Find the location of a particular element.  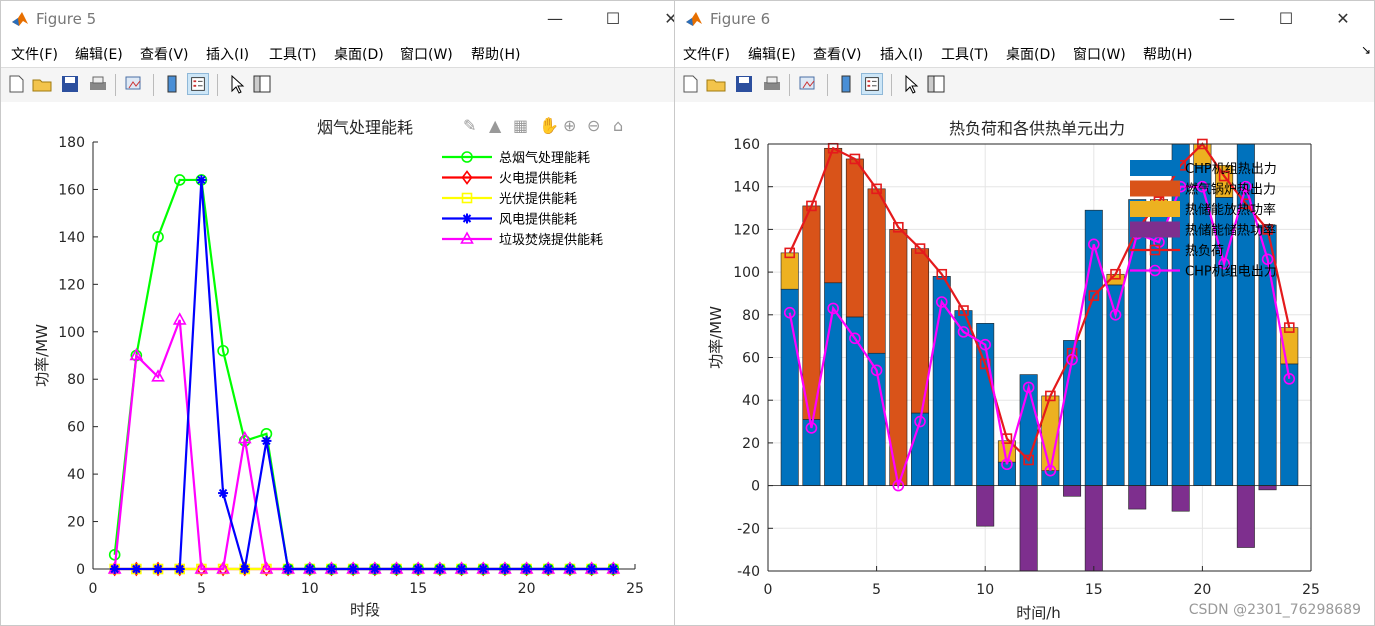

datatip-icon: ▲ is located at coordinates (495, 125).